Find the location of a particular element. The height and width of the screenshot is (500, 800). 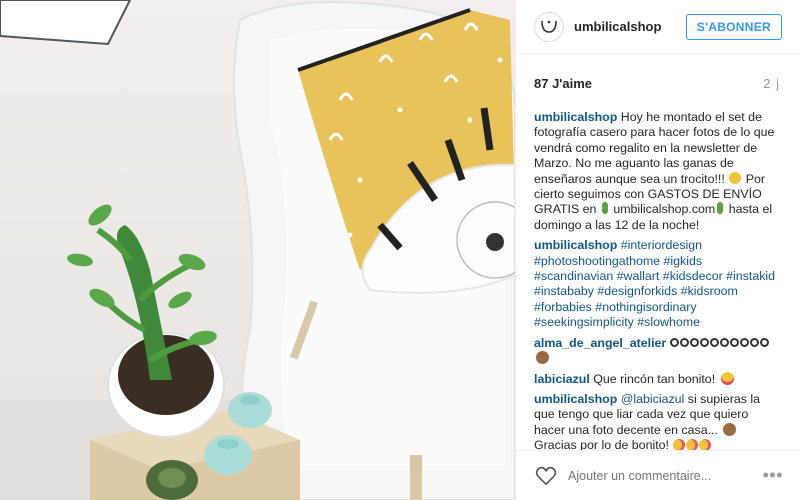

wall-frame is located at coordinates (66, 23).